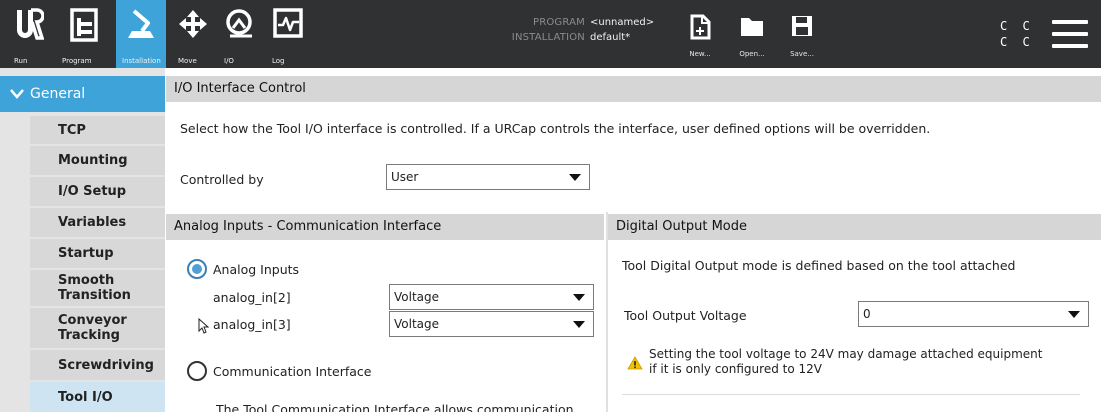  I want to click on robot-arm-icon, so click(141, 25).